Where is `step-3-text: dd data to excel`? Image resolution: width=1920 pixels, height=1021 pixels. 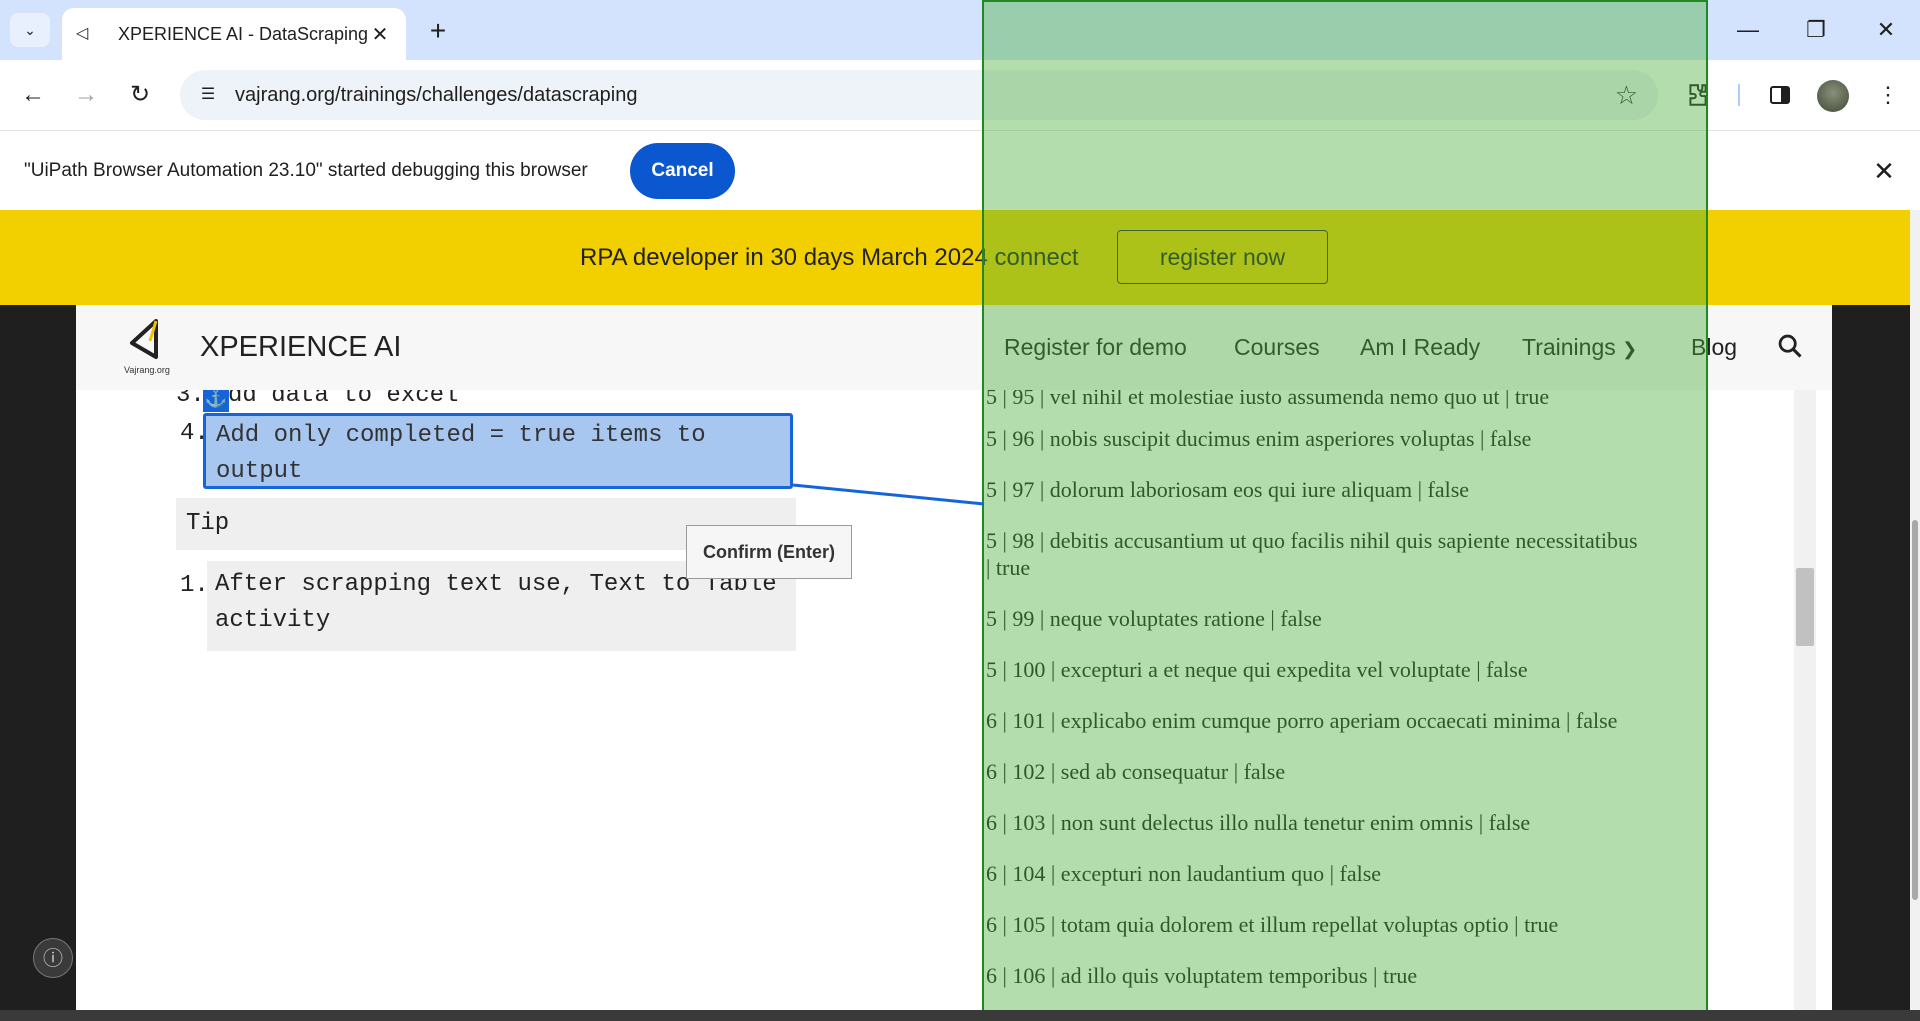
step-3-text: dd data to excel is located at coordinates (343, 399).